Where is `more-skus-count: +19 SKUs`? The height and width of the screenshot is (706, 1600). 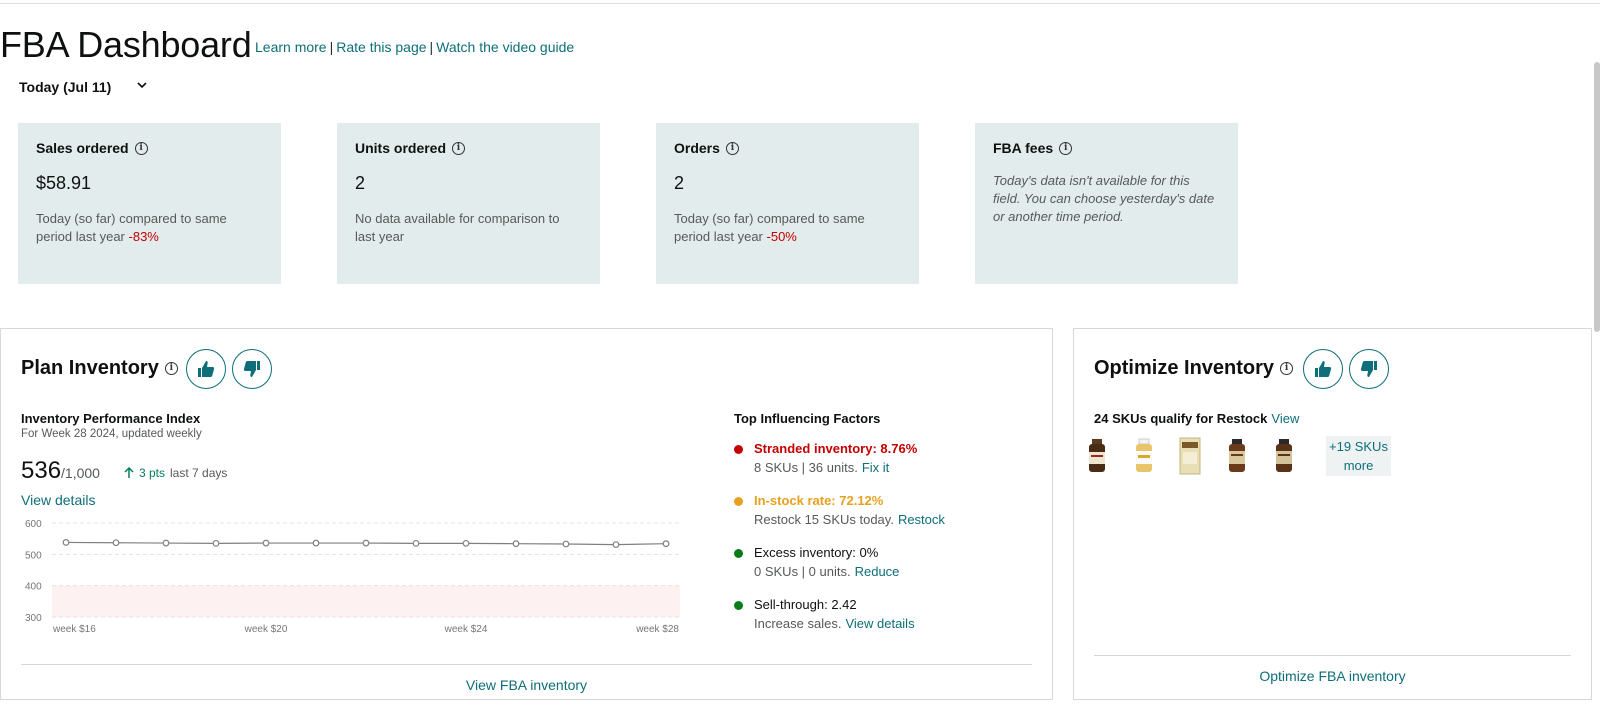
more-skus-count: +19 SKUs is located at coordinates (1358, 446).